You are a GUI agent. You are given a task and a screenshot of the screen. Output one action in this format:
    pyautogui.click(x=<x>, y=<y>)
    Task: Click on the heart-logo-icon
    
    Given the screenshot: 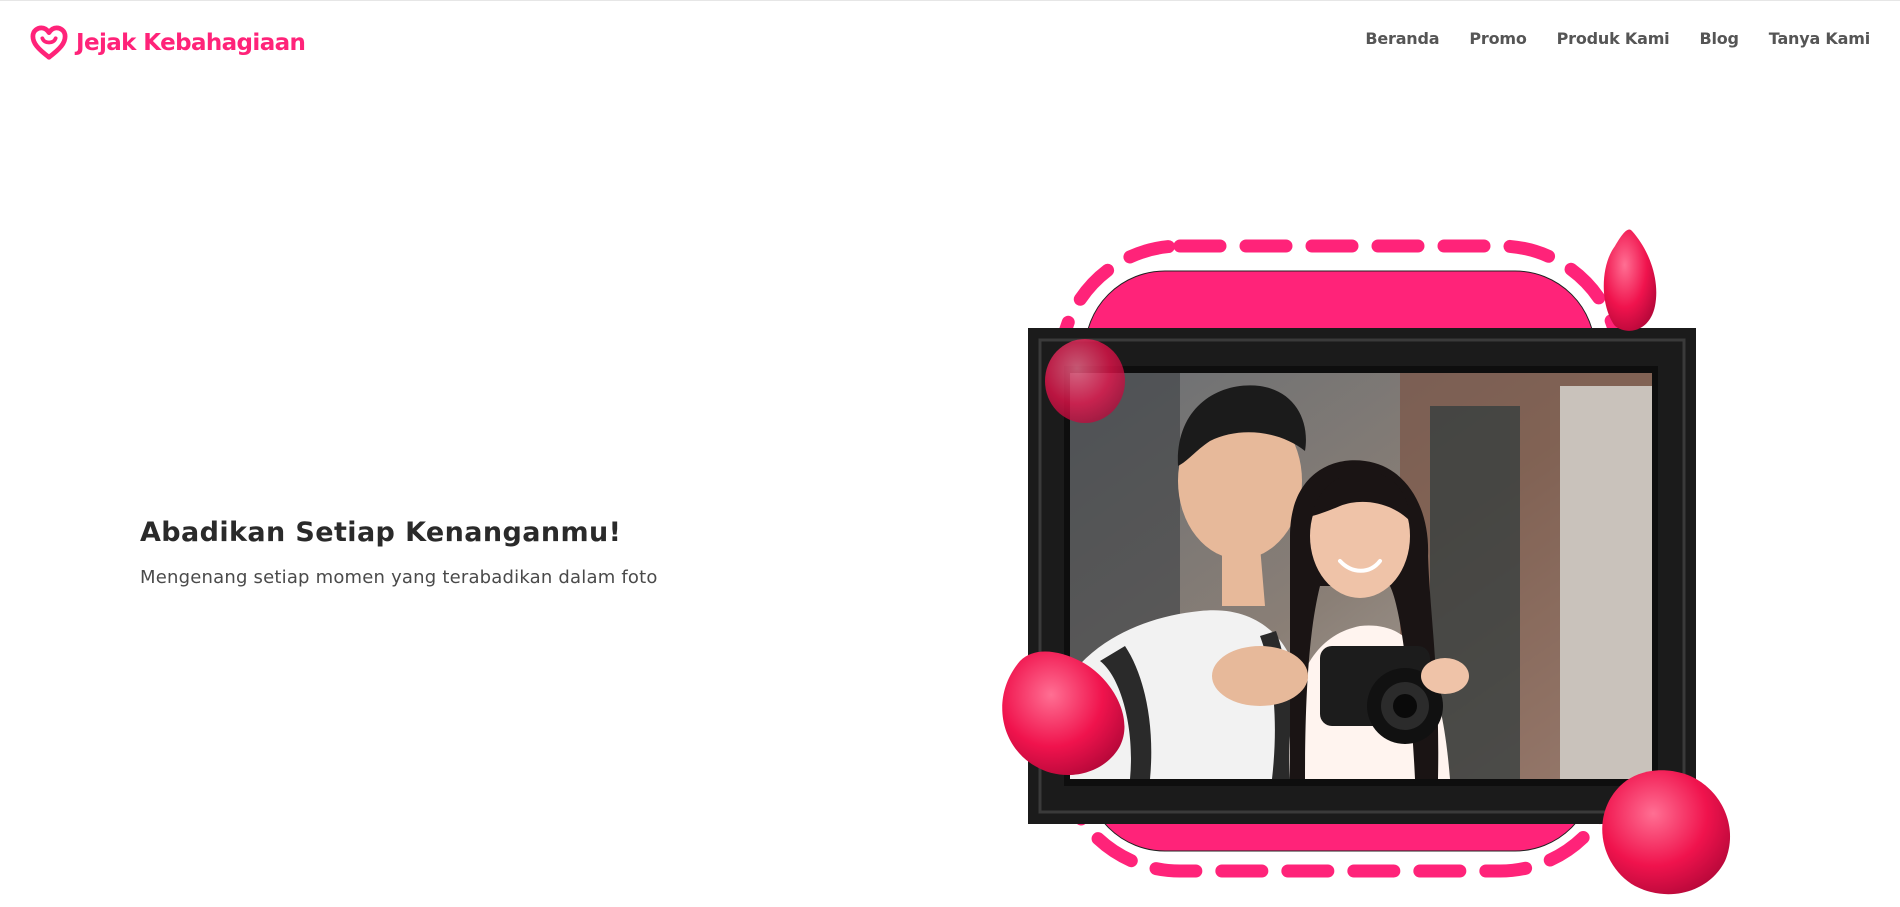 What is the action you would take?
    pyautogui.click(x=49, y=42)
    